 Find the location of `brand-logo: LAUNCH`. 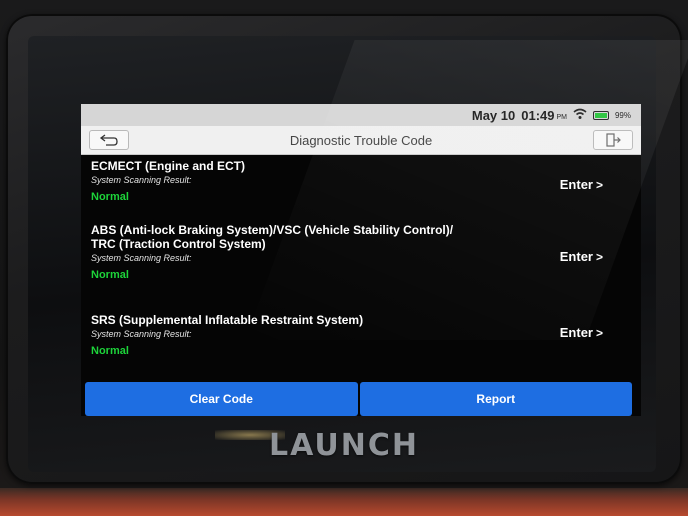

brand-logo: LAUNCH is located at coordinates (343, 445).